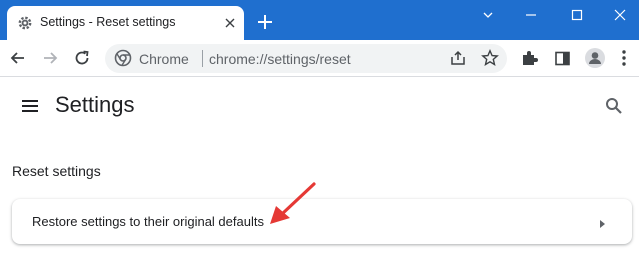 The width and height of the screenshot is (639, 276). Describe the element at coordinates (531, 15) in the screenshot. I see `minimize-icon` at that location.